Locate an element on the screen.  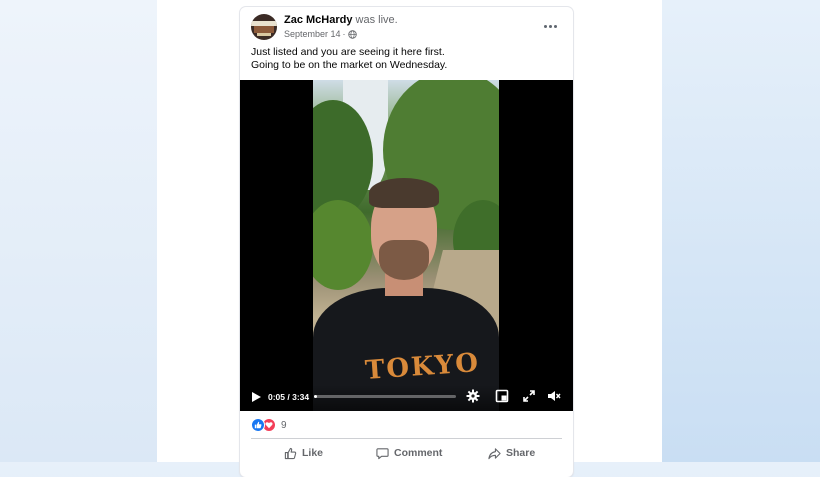
actions-divider is located at coordinates (406, 438).